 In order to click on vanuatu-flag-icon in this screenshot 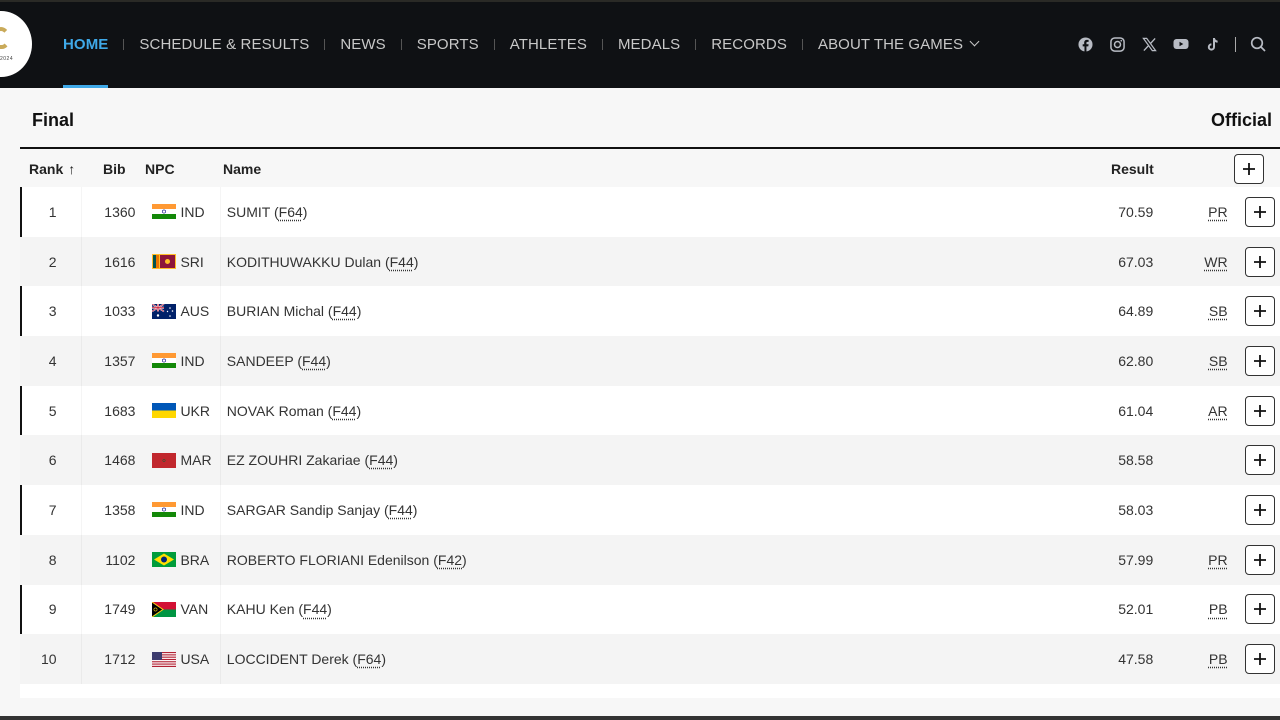, I will do `click(164, 609)`.